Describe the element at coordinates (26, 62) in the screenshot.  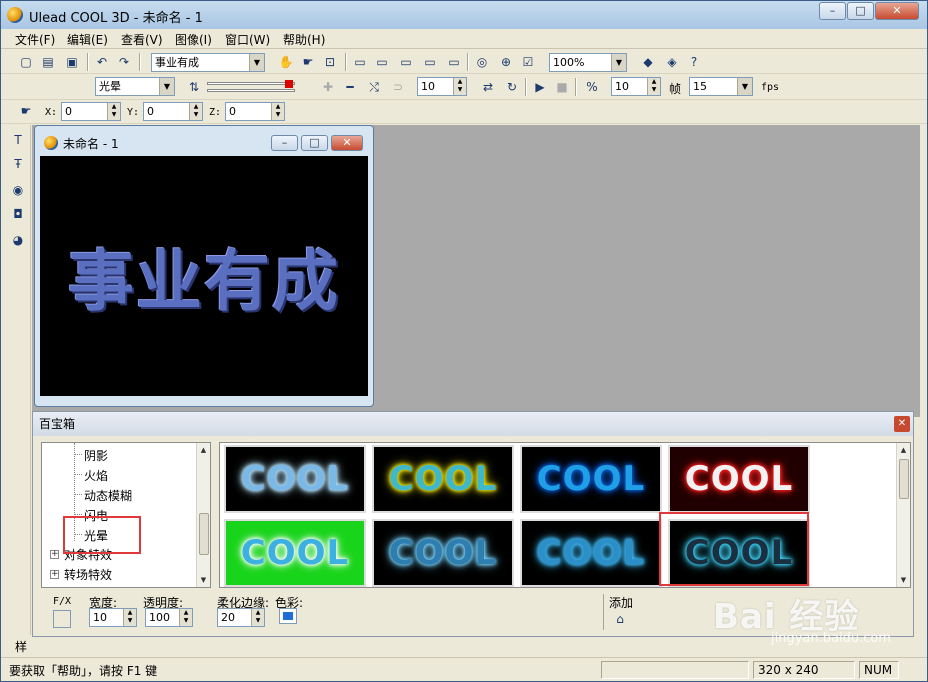
I see `new-file-icon: ▢` at that location.